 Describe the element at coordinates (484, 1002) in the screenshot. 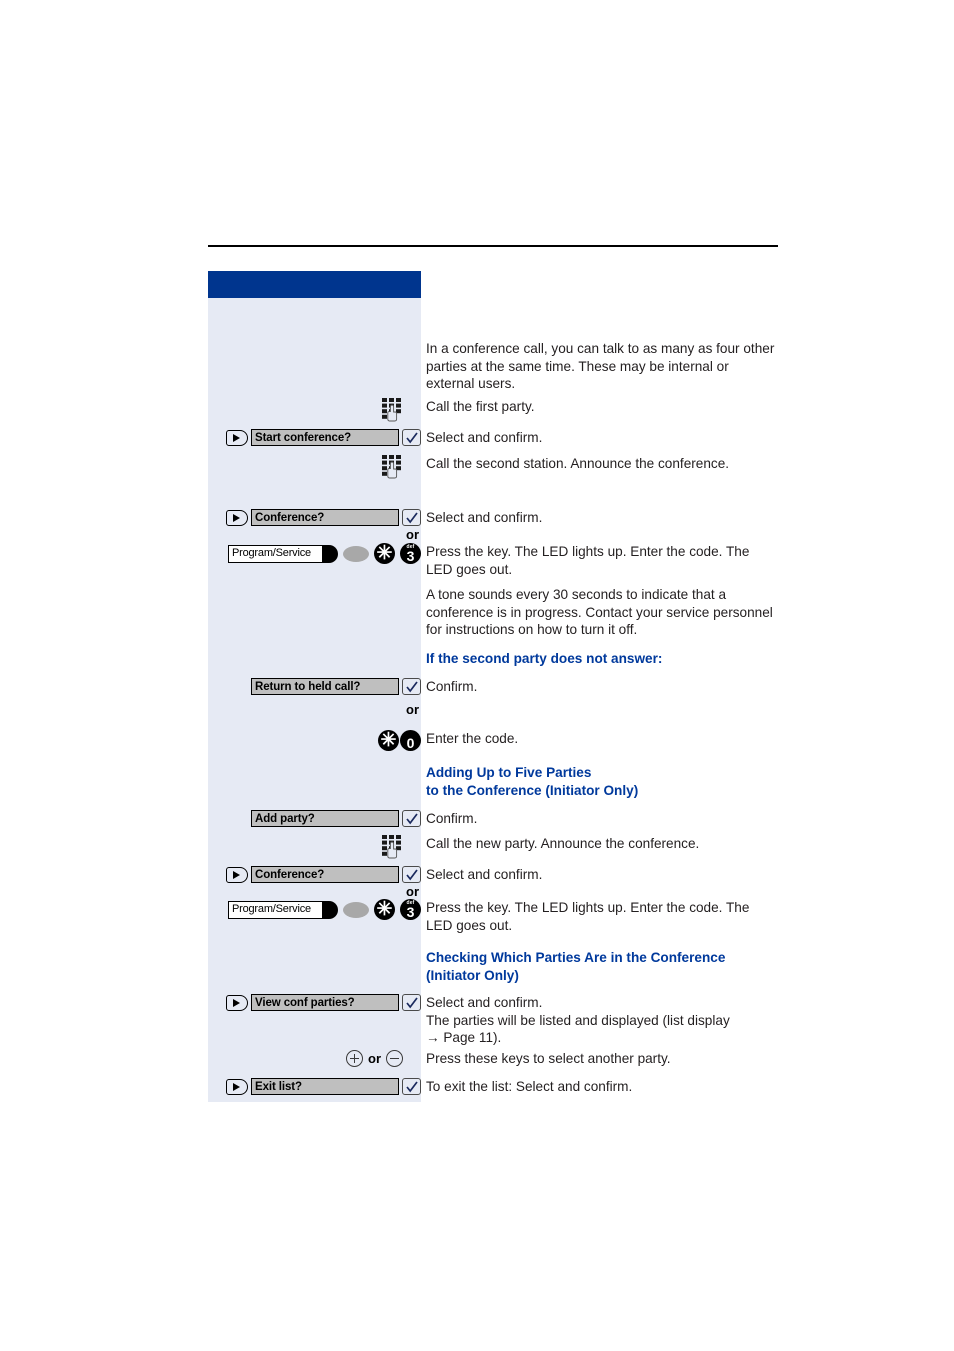

I see `step-description-line-1: Select and confirm.` at that location.